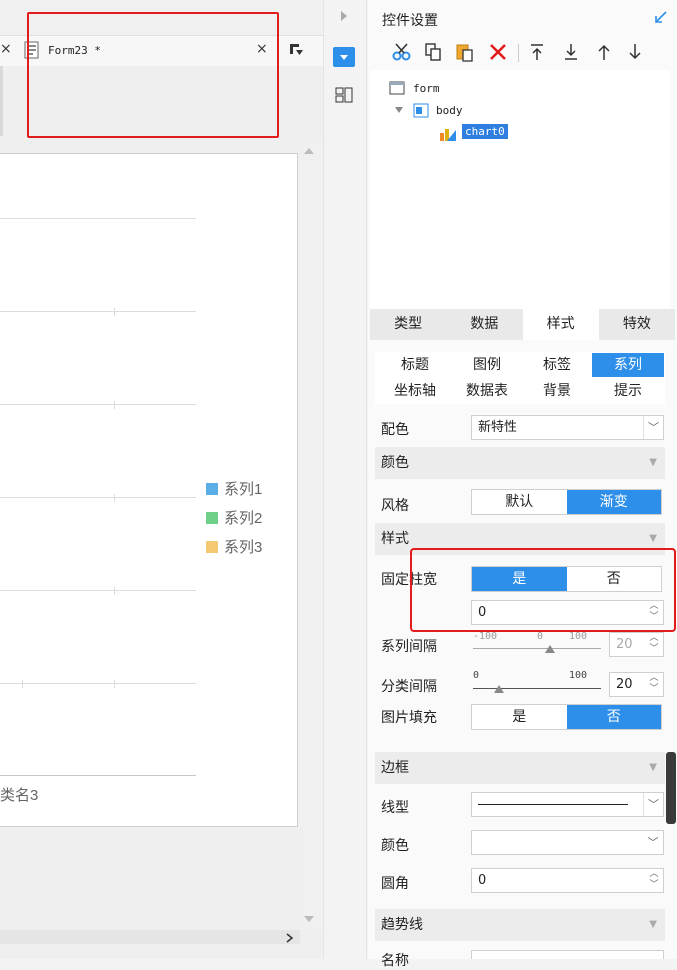 Image resolution: width=677 pixels, height=970 pixels. I want to click on highlight-box-tab, so click(153, 75).